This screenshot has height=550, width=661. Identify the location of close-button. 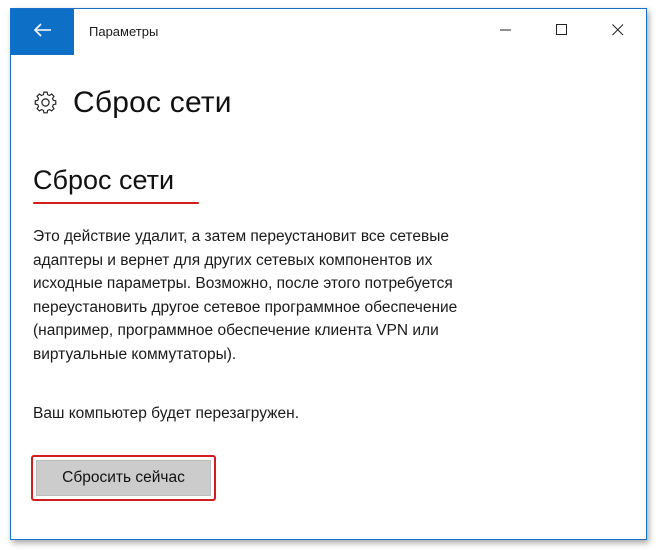
(618, 32).